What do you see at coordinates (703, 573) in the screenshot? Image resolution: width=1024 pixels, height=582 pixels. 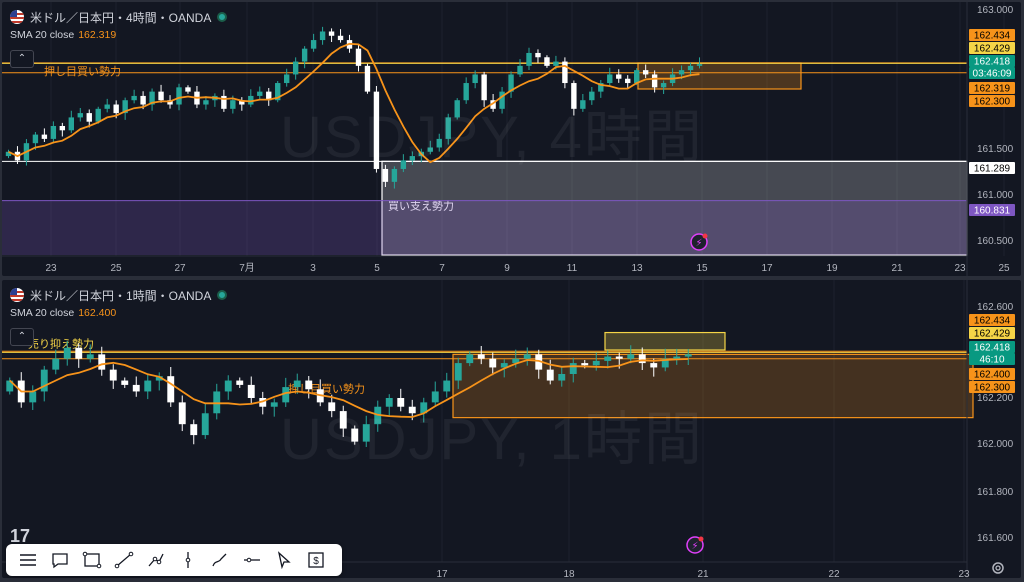 I see `x-tick-label: 21` at bounding box center [703, 573].